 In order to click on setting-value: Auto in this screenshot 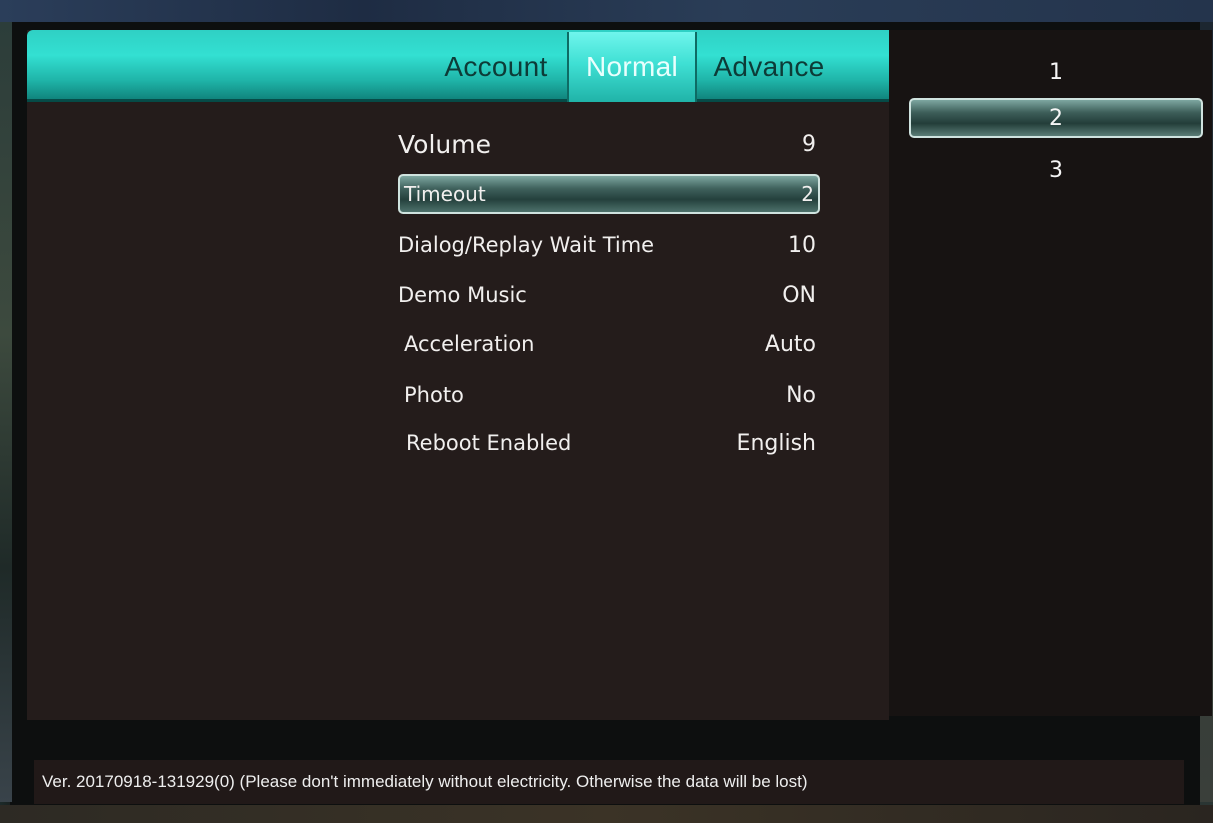, I will do `click(790, 344)`.